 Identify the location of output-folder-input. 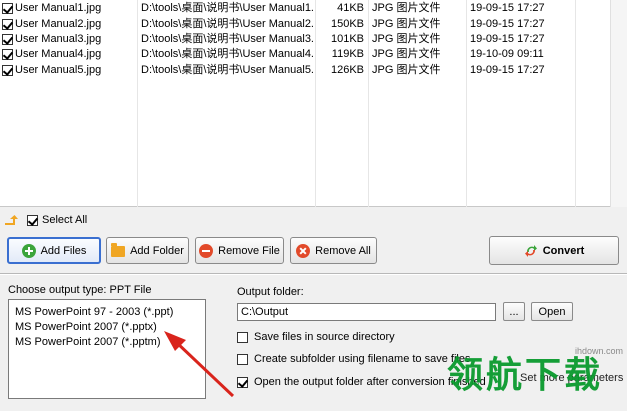
(366, 312).